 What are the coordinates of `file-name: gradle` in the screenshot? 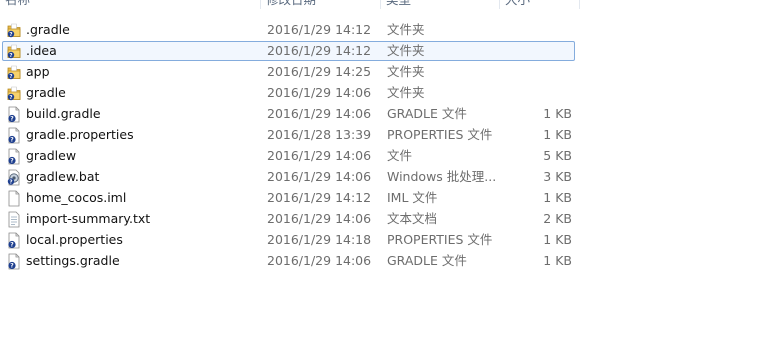 It's located at (46, 92).